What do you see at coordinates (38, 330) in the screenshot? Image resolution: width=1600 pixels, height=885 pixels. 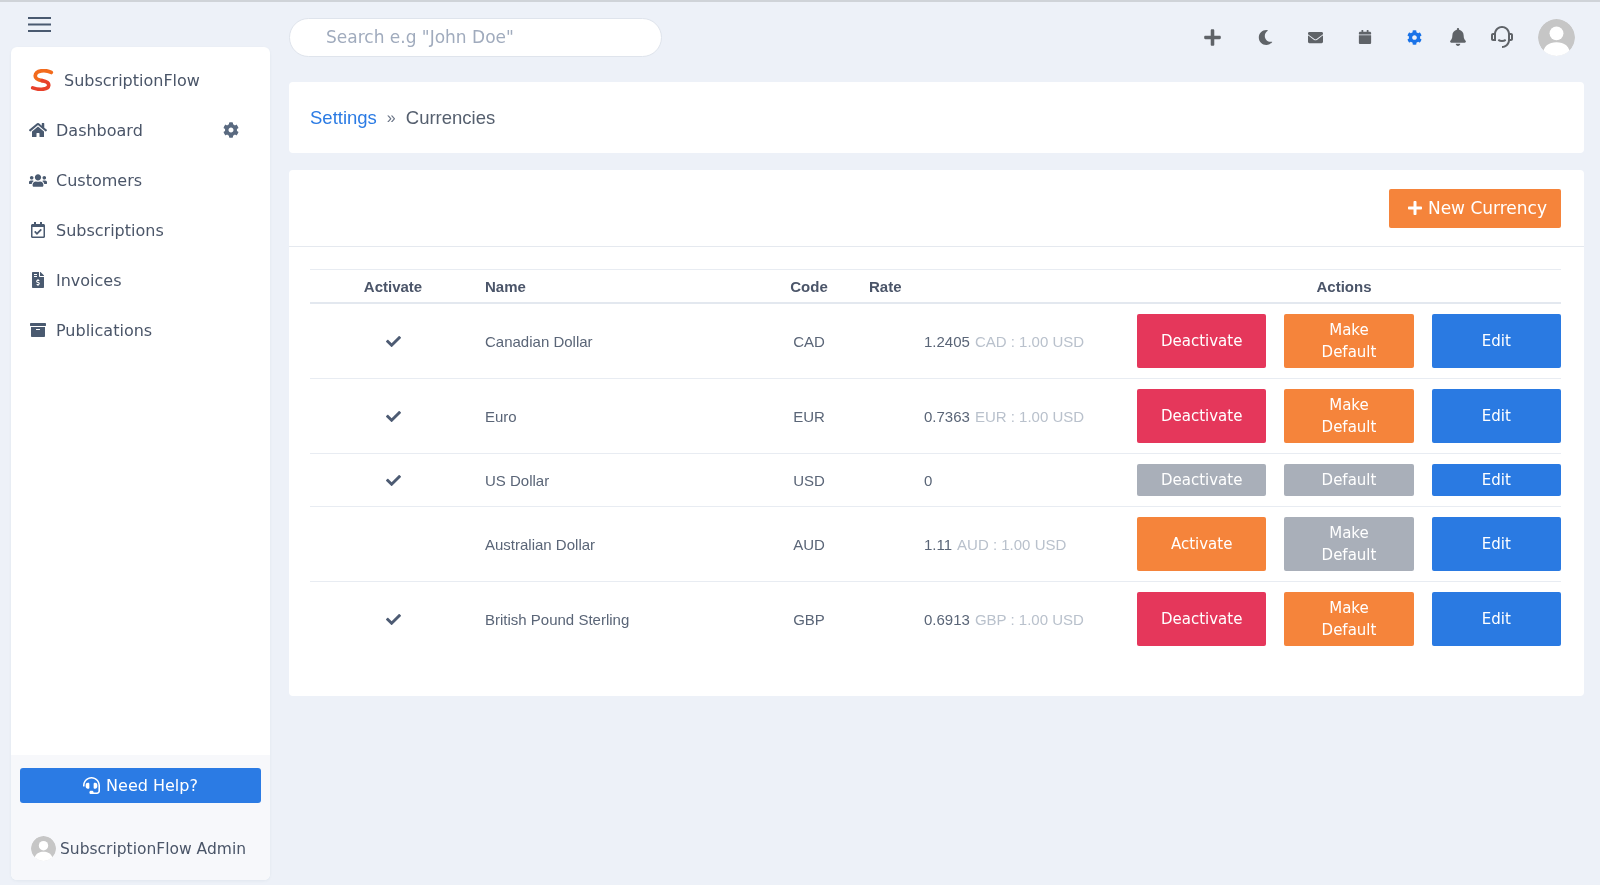 I see `archive-box-icon` at bounding box center [38, 330].